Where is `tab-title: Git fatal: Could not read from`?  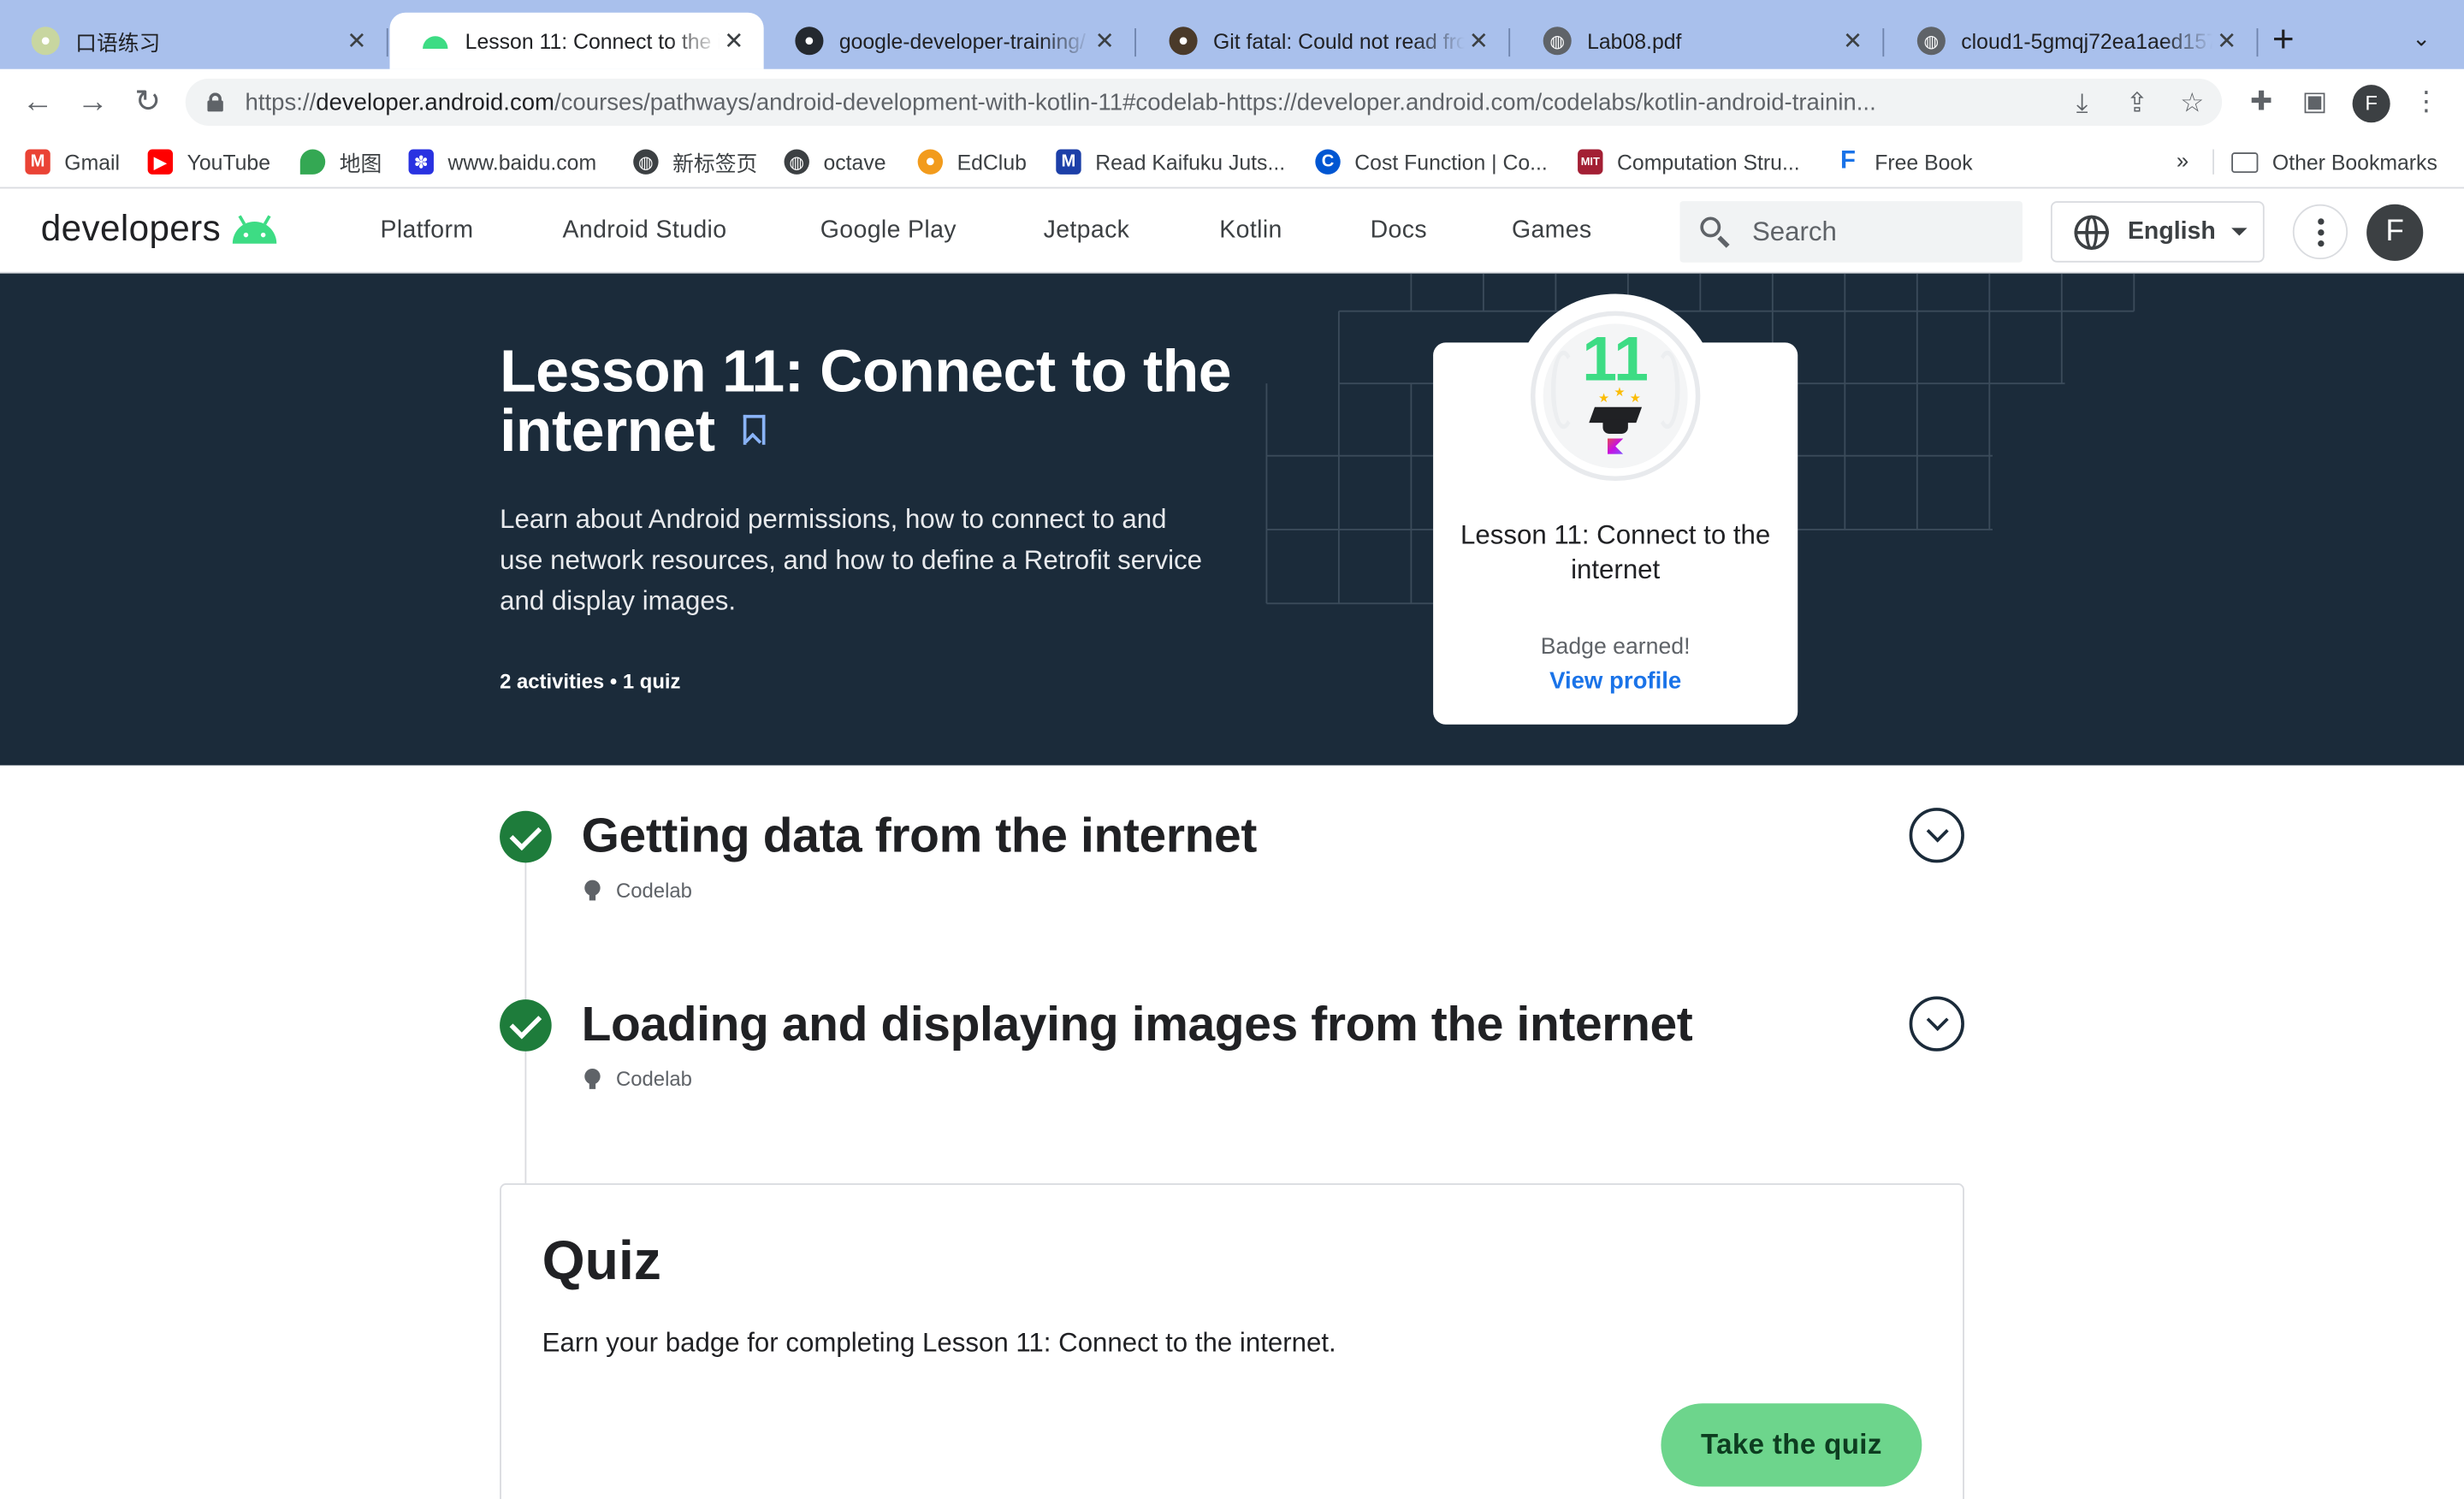
tab-title: Git fatal: Could not read from is located at coordinates (1338, 41).